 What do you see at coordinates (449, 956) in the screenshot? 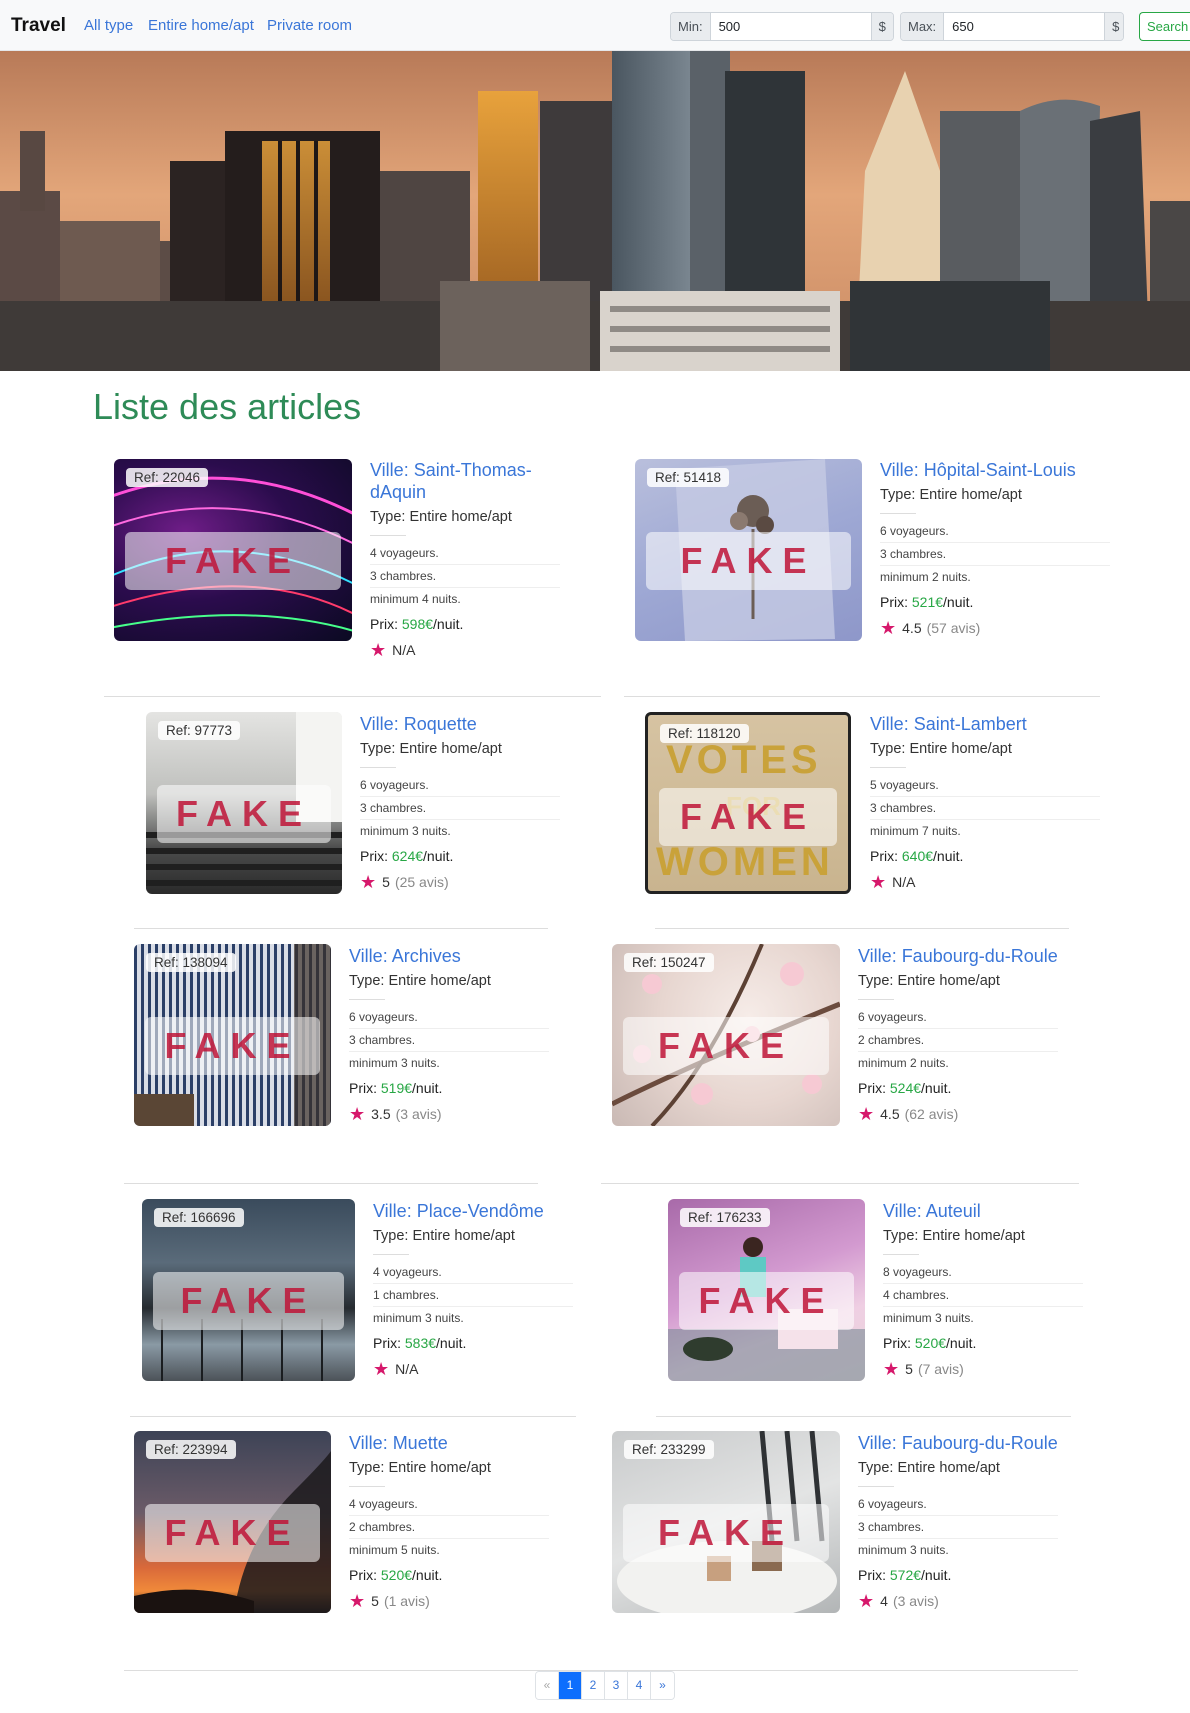
I see `listing-city-link: Ville: Archives` at bounding box center [449, 956].